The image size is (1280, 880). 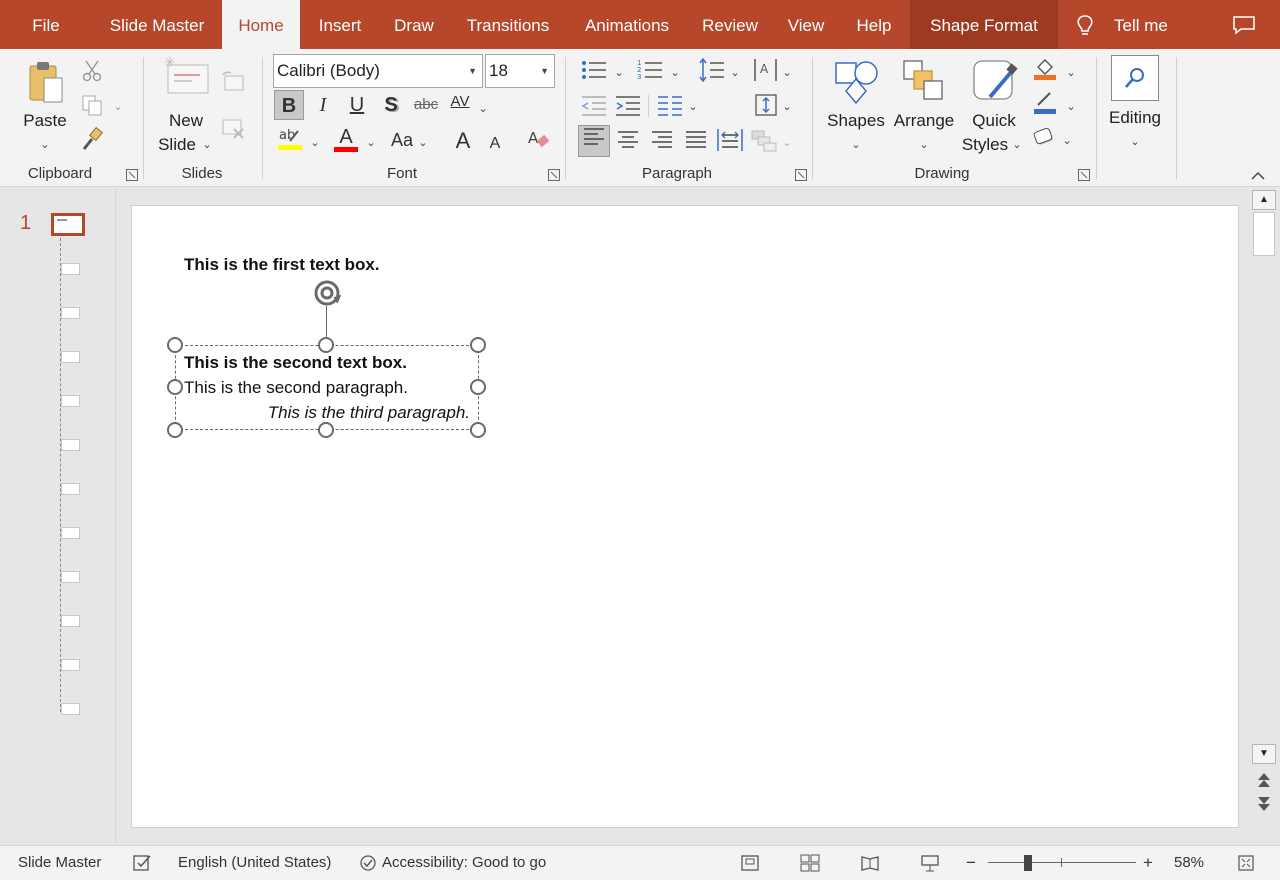 What do you see at coordinates (1246, 863) in the screenshot?
I see `fit-to-window-icon` at bounding box center [1246, 863].